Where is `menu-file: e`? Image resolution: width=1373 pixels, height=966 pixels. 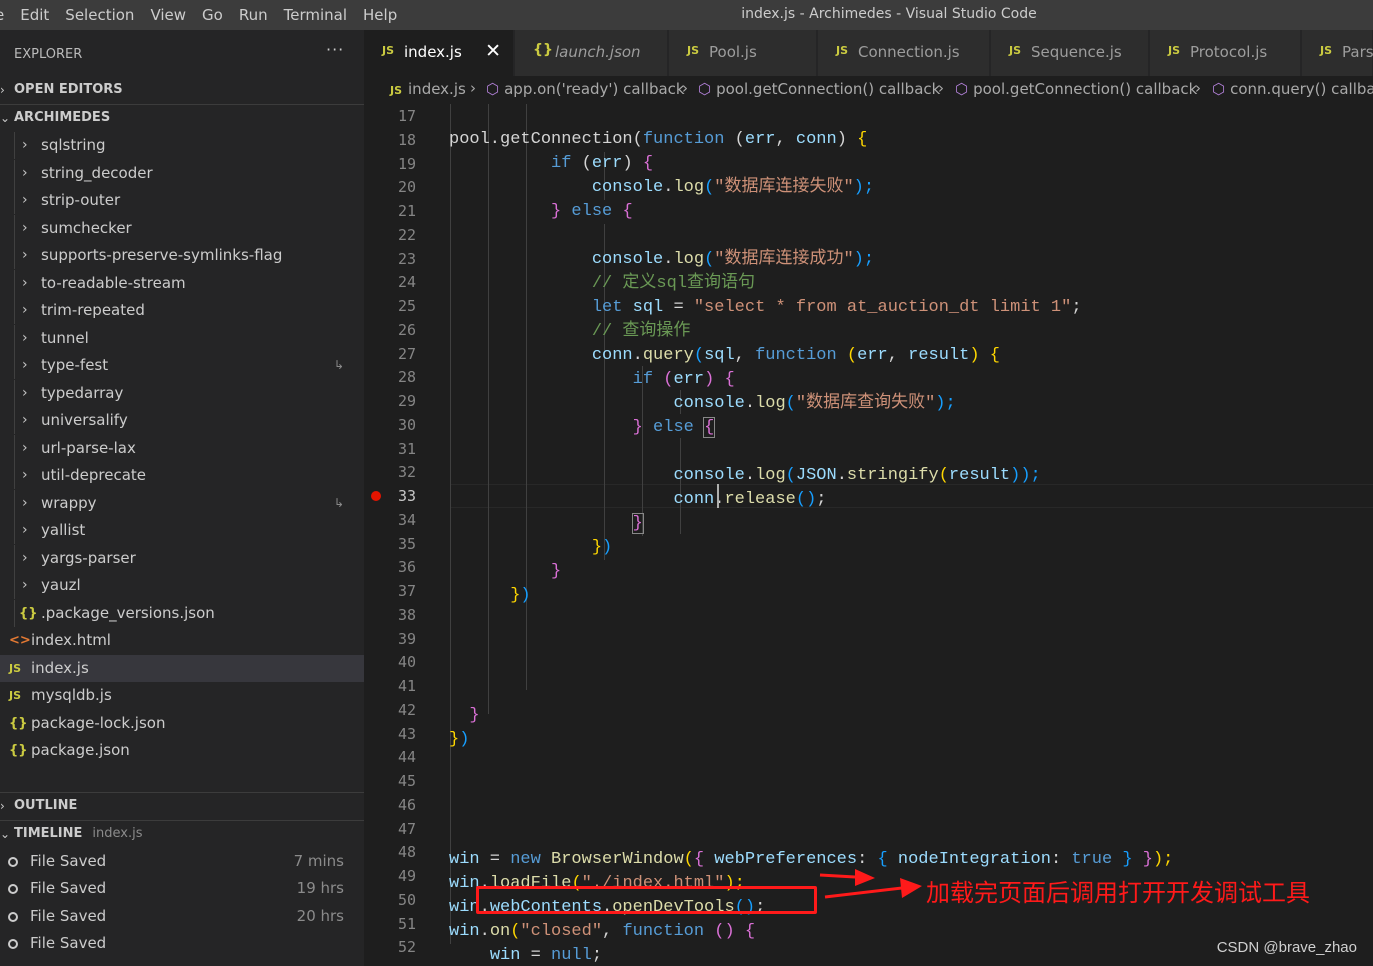
menu-file: e is located at coordinates (6, 15).